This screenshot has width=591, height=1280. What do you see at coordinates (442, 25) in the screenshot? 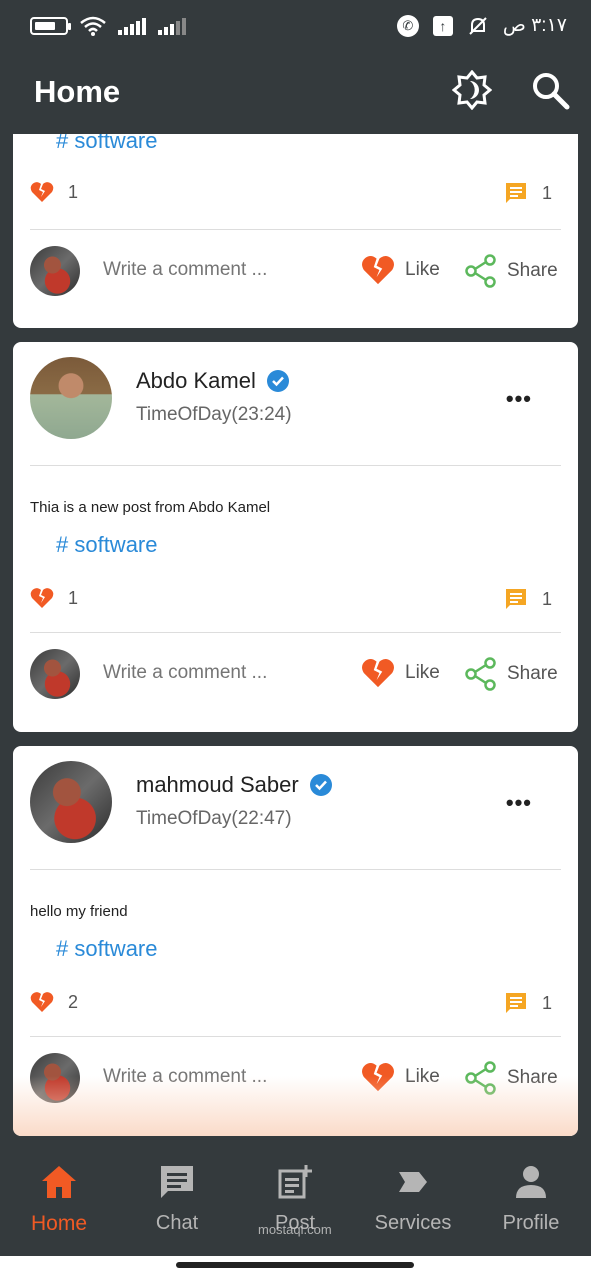
I see `upload-icon: ↑` at bounding box center [442, 25].